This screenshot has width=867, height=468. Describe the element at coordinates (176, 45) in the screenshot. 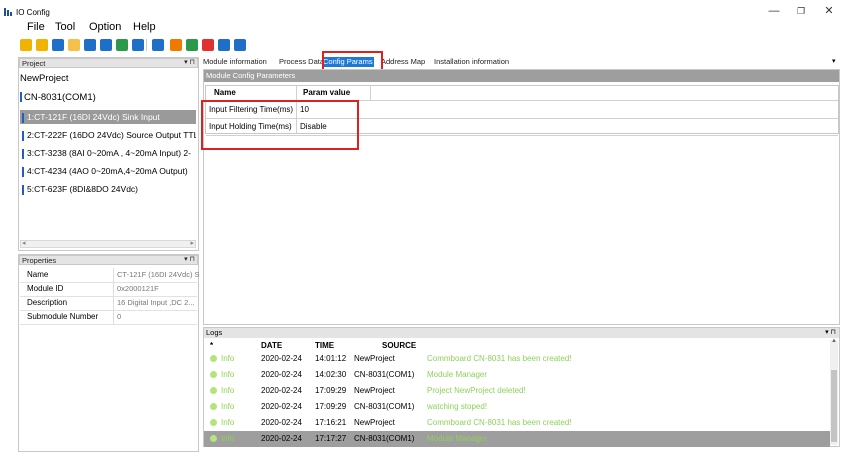

I see `download-icon` at that location.